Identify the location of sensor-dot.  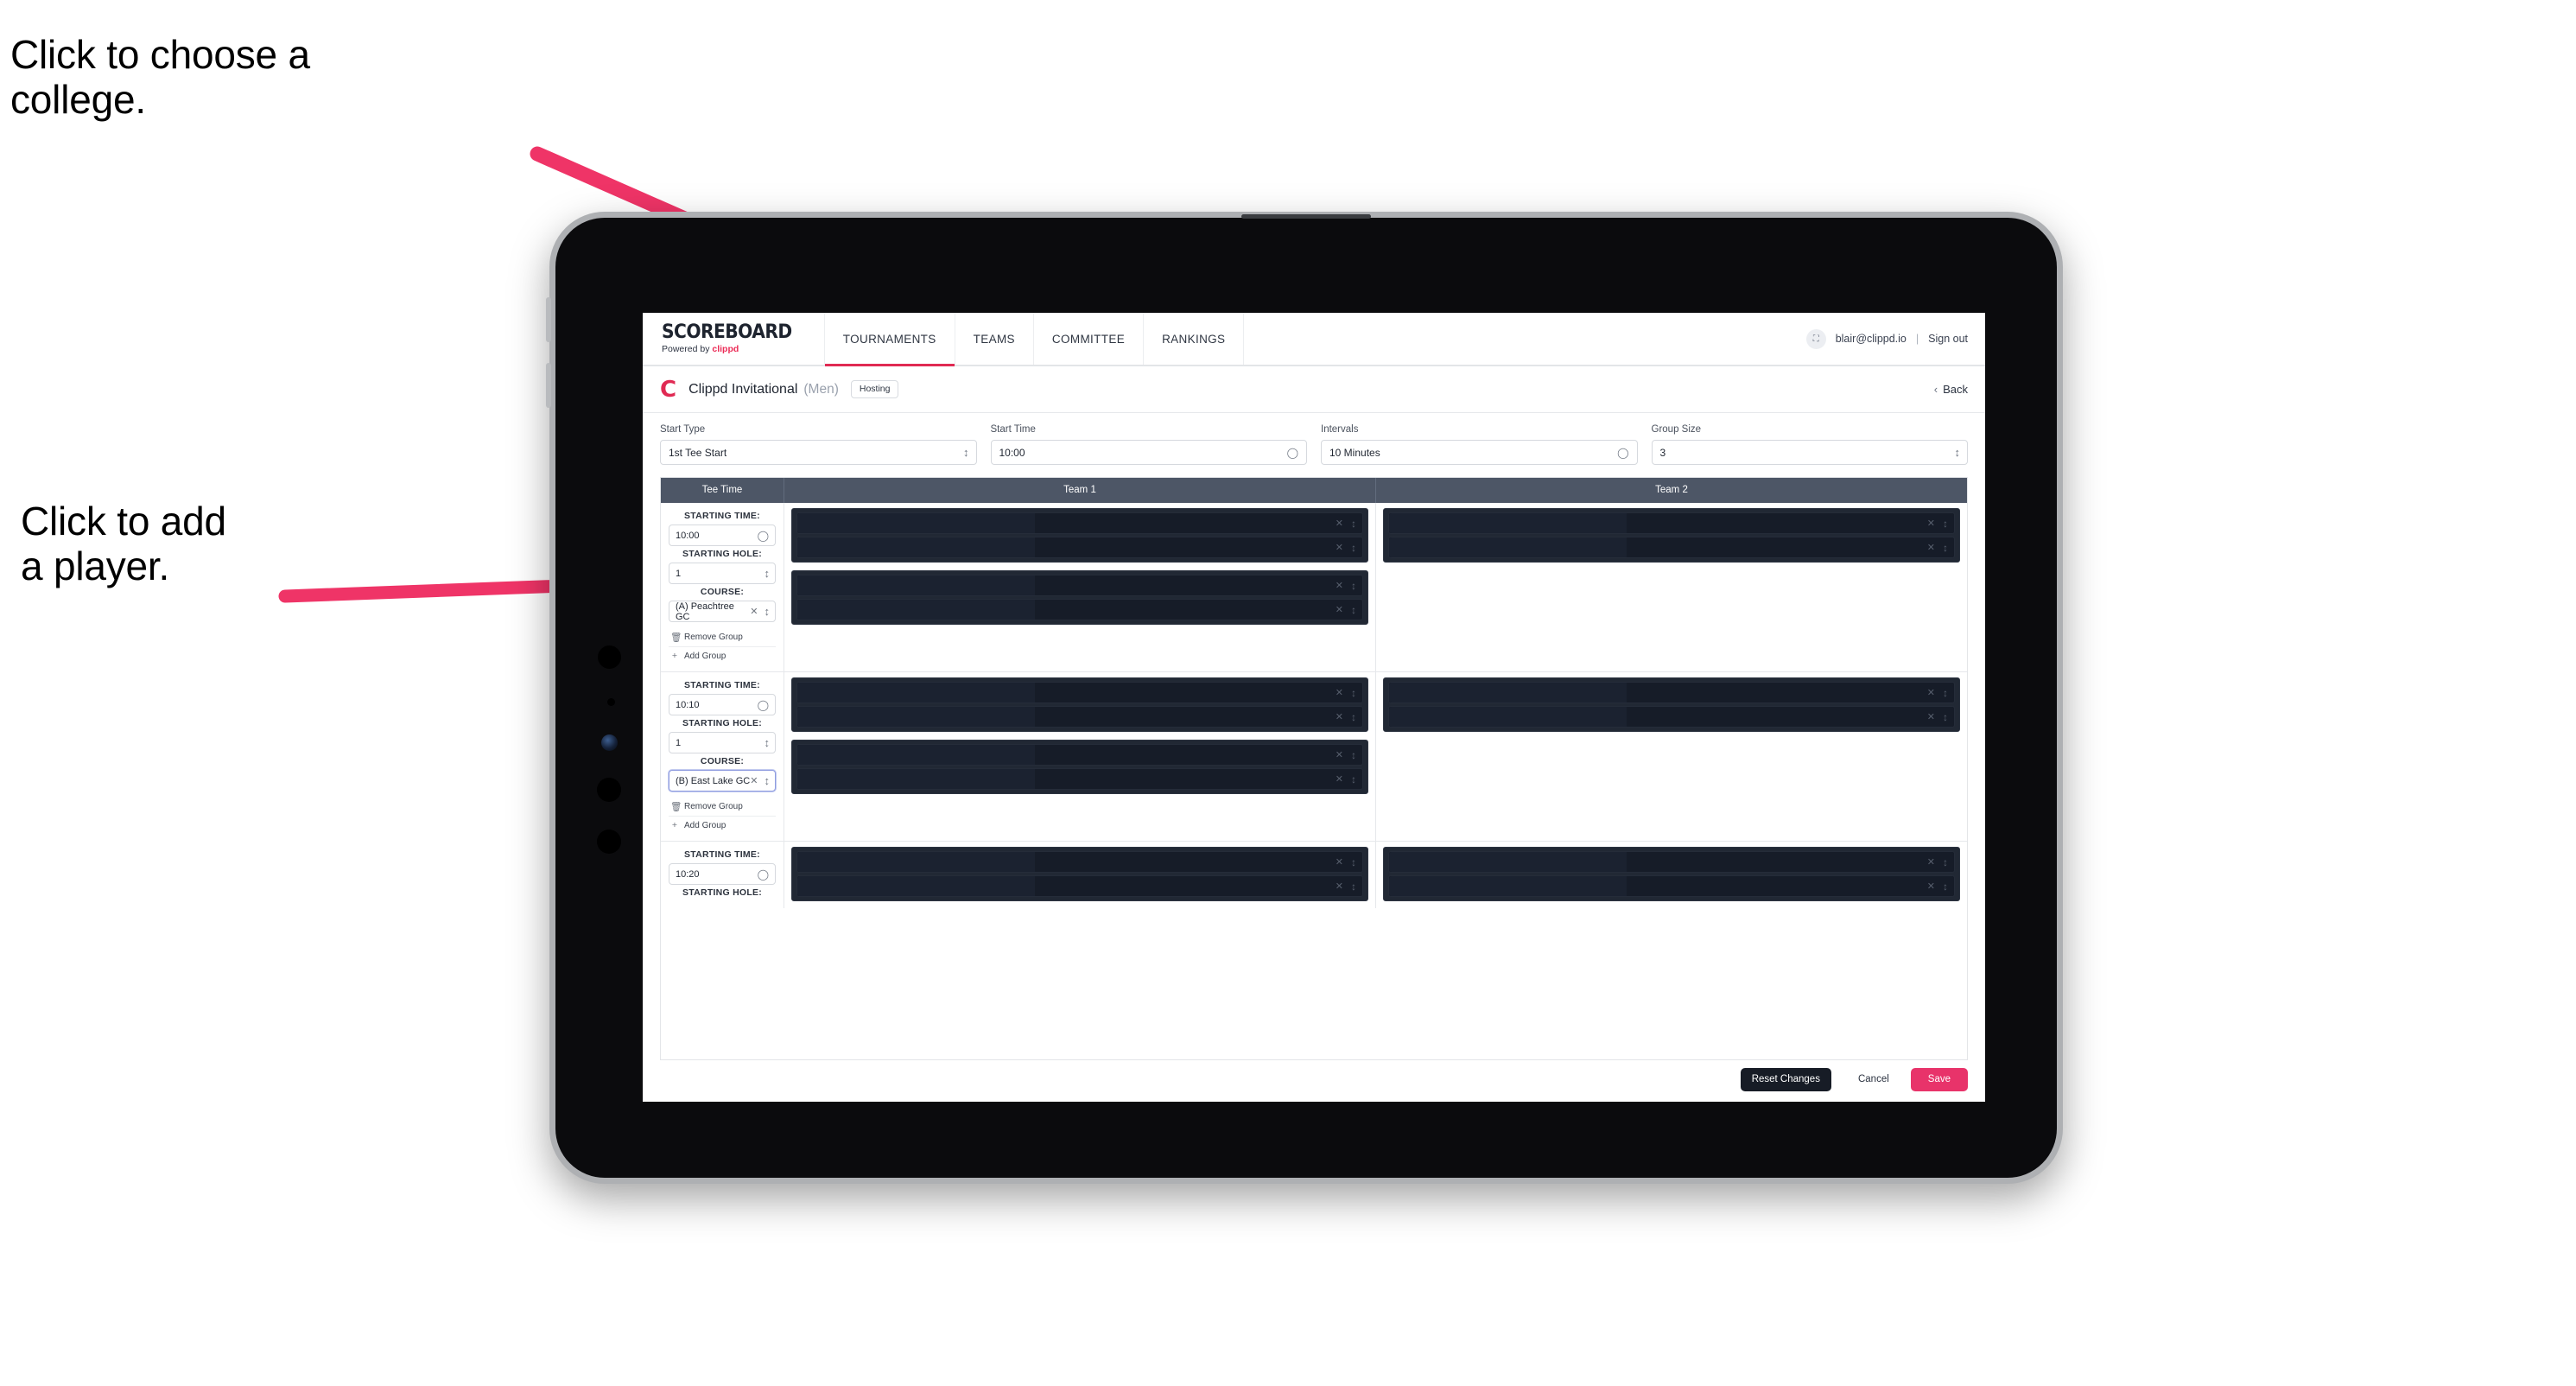
(611, 702).